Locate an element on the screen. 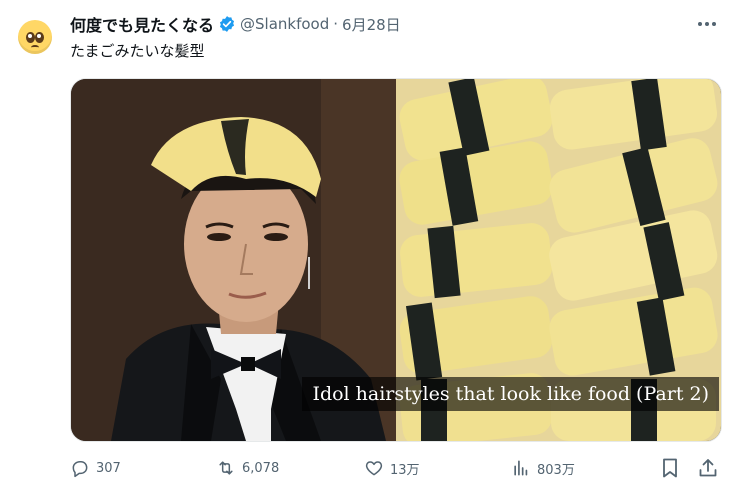  tweet-date: 6月28日 is located at coordinates (371, 24).